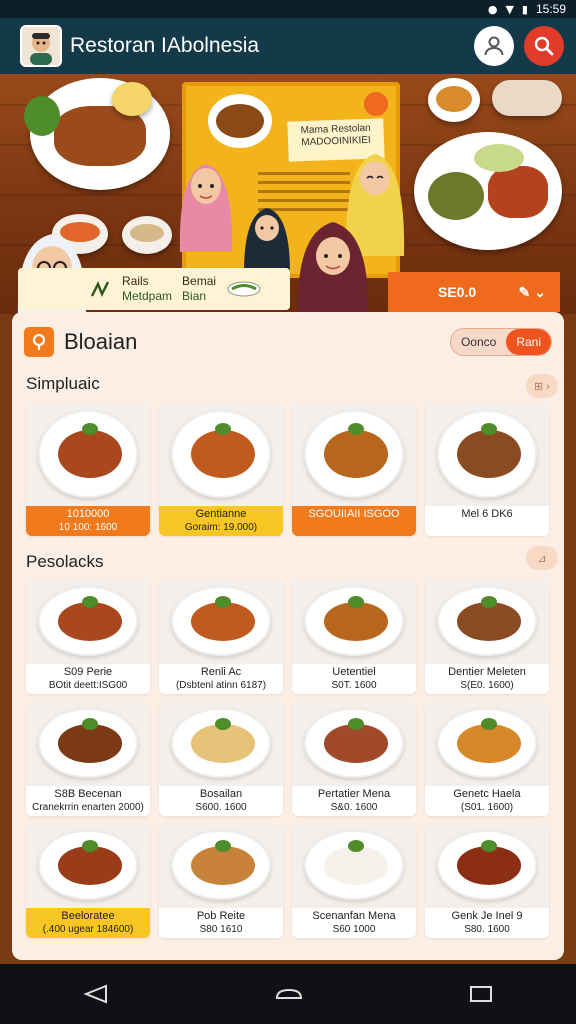 Image resolution: width=576 pixels, height=1024 pixels. I want to click on recents-icon, so click(481, 994).